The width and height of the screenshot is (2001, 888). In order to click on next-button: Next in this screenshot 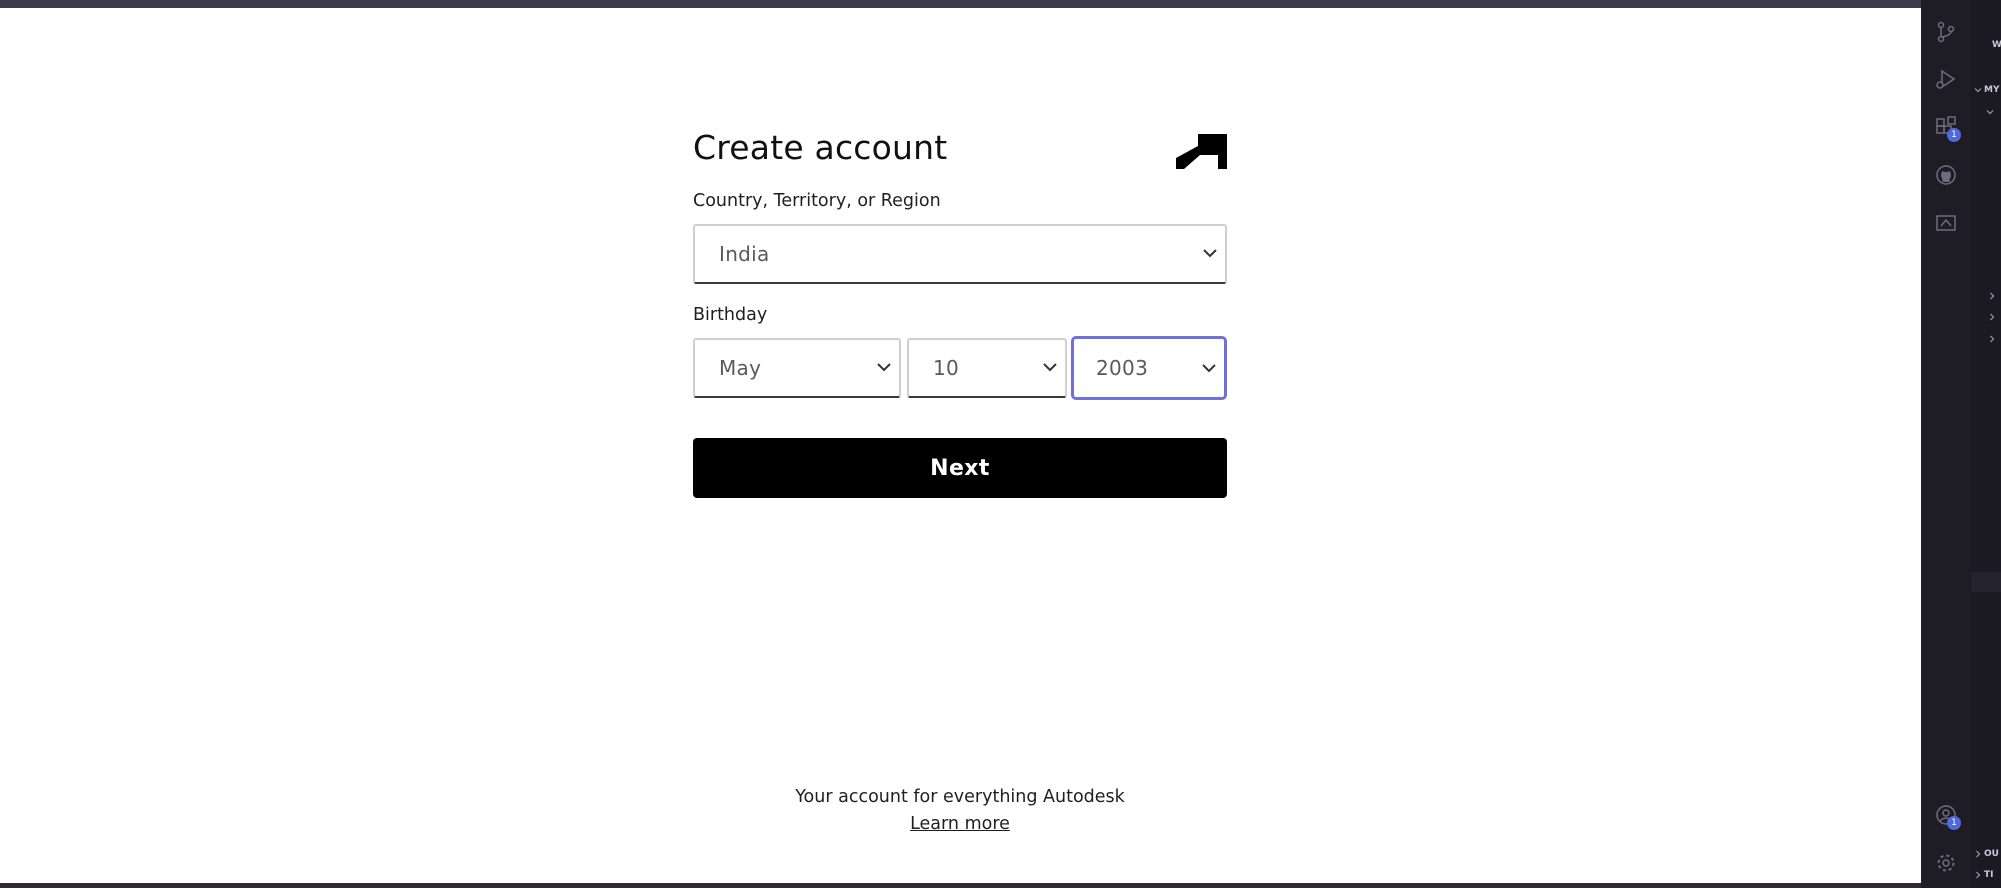, I will do `click(960, 468)`.